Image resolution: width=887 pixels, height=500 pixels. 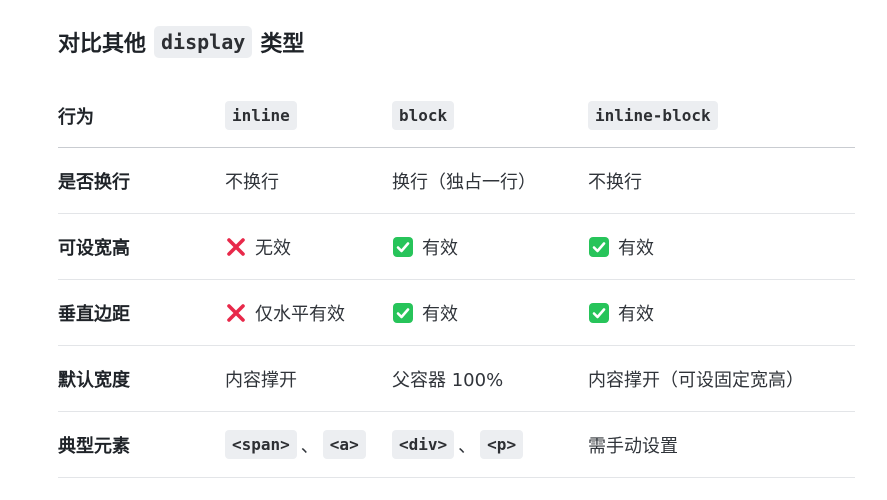 I want to click on header-col-inline-block: inline-block, so click(x=653, y=115).